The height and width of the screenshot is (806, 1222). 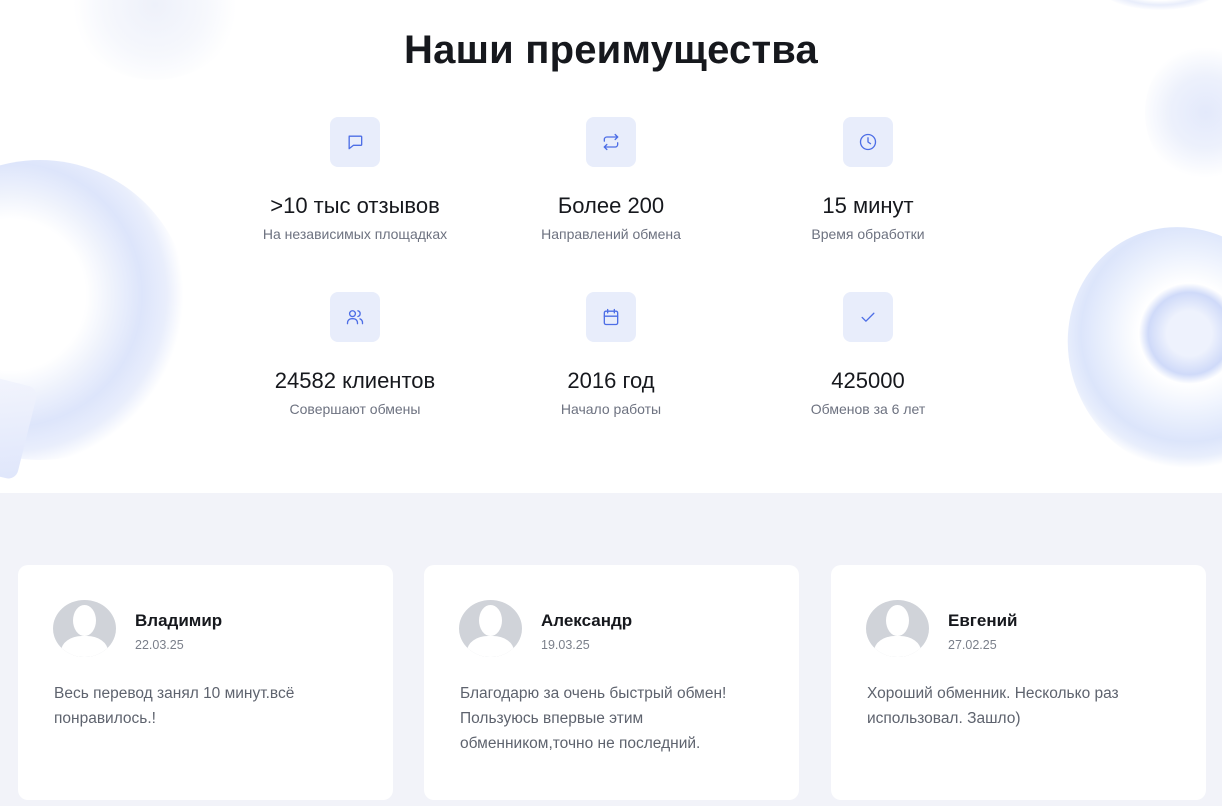 What do you see at coordinates (355, 180) in the screenshot?
I see `advantage-reviews: >10 тыс отзывов На независимых площадках` at bounding box center [355, 180].